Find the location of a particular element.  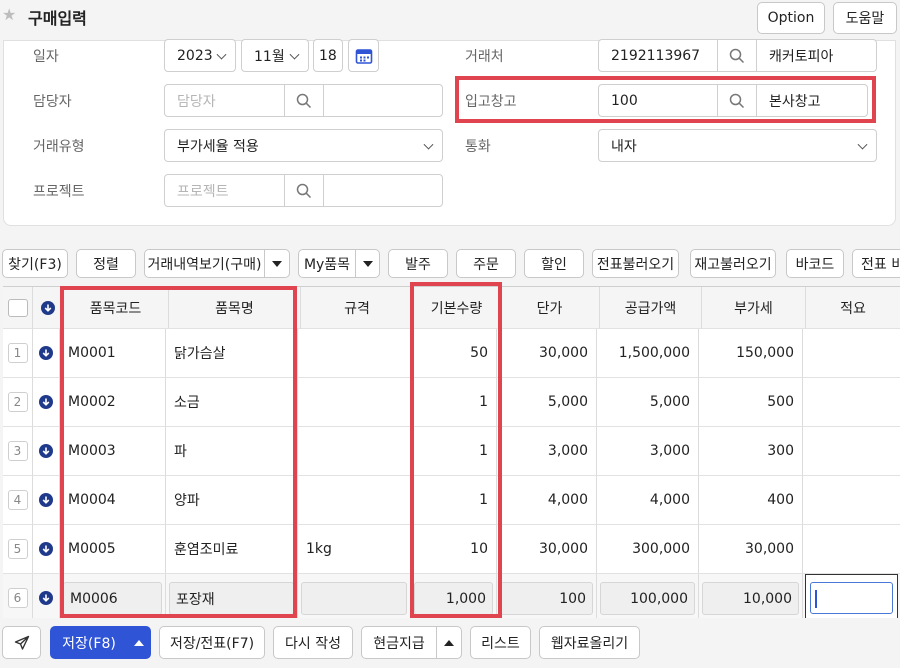

manager-search-button is located at coordinates (304, 100).